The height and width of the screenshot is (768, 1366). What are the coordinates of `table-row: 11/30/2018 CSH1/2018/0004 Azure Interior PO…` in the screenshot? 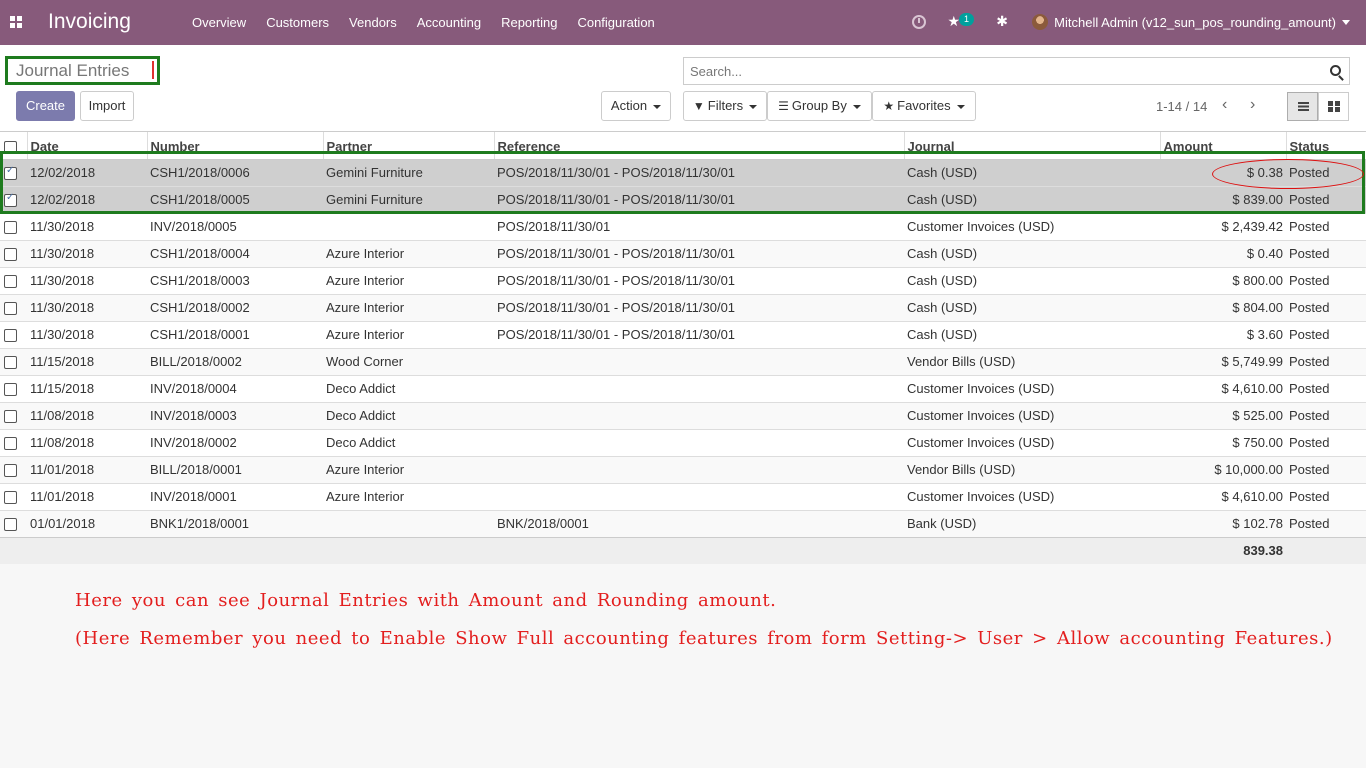 It's located at (683, 253).